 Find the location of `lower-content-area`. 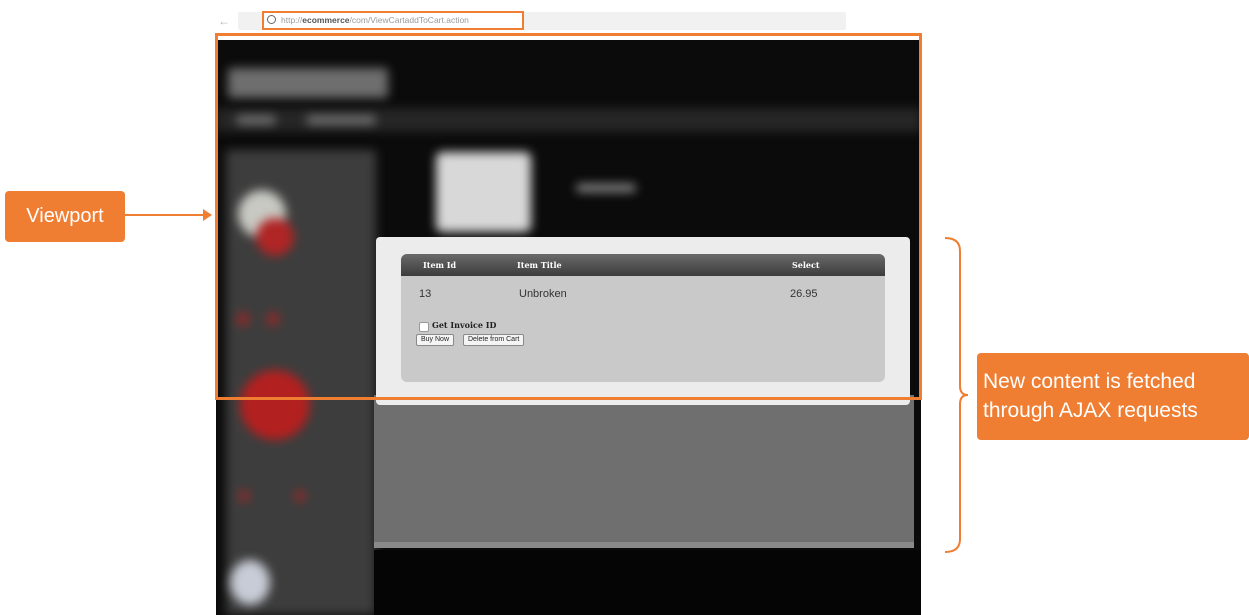

lower-content-area is located at coordinates (644, 470).